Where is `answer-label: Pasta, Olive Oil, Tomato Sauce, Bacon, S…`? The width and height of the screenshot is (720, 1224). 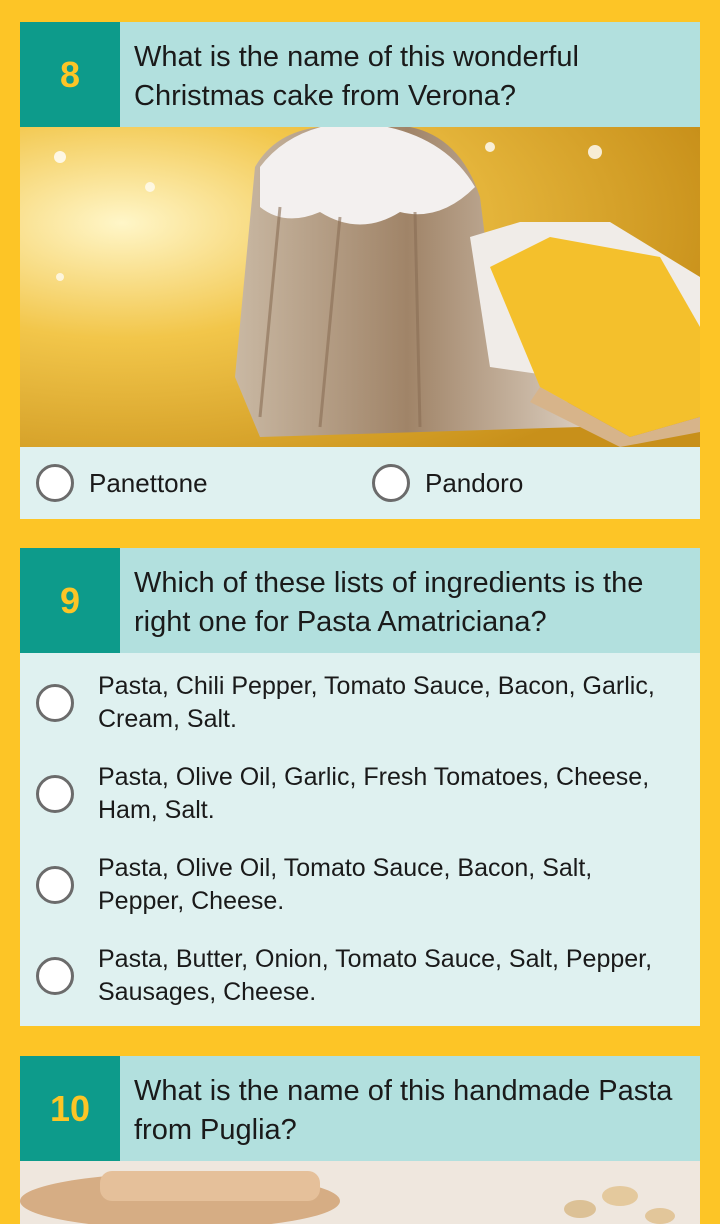 answer-label: Pasta, Olive Oil, Tomato Sauce, Bacon, S… is located at coordinates (345, 884).